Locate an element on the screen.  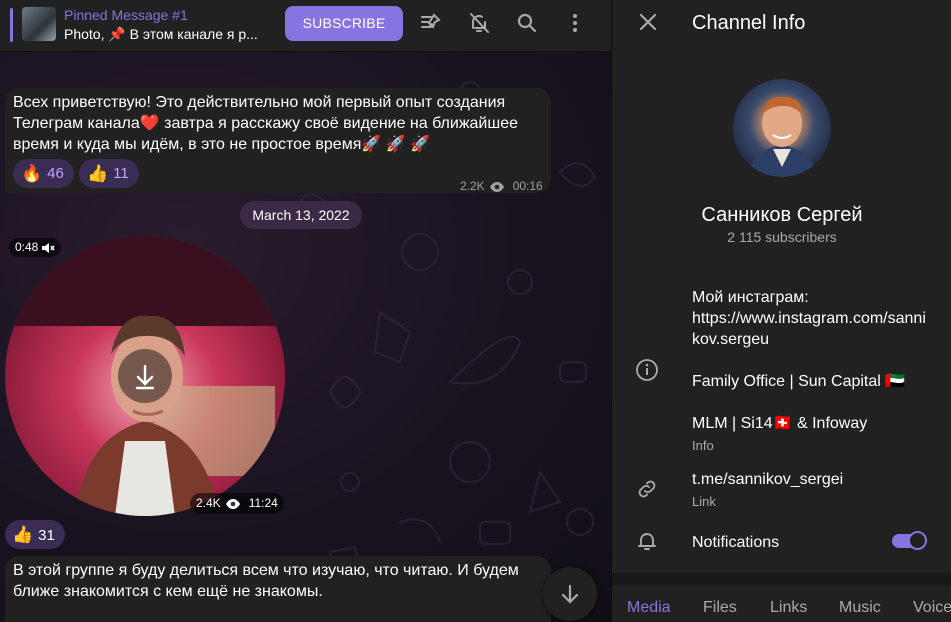
view-count: 2.4K is located at coordinates (208, 503).